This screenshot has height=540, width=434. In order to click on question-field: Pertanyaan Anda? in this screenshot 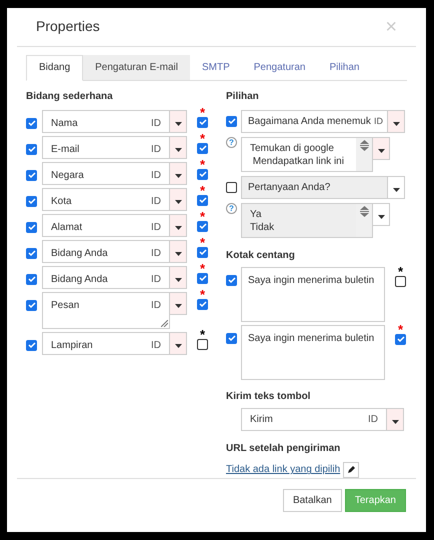, I will do `click(314, 187)`.